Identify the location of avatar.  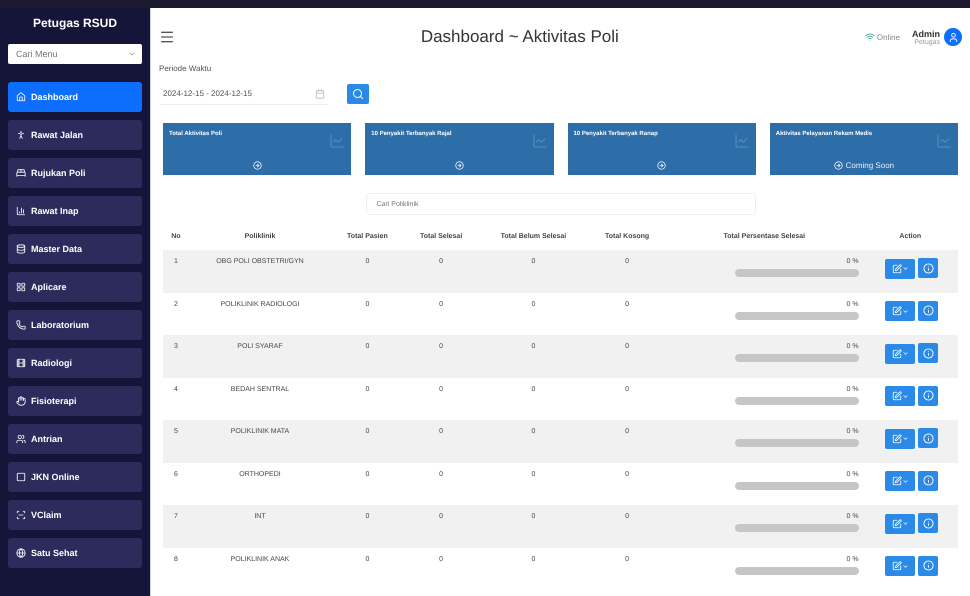
(953, 37).